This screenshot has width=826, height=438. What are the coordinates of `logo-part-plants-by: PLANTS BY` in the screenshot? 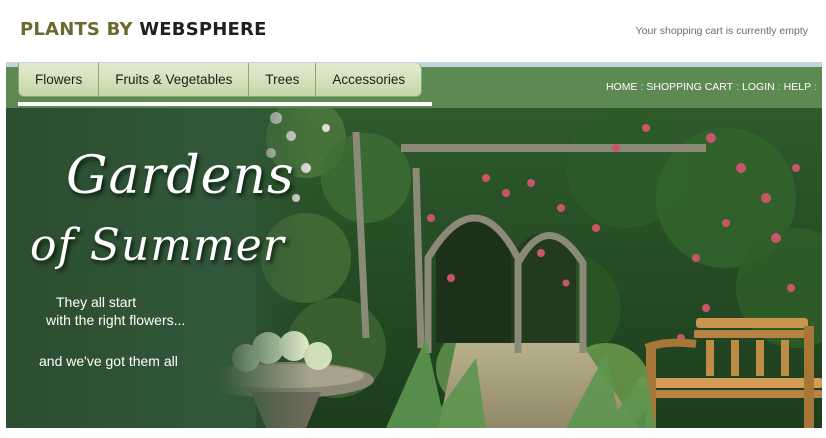 It's located at (76, 29).